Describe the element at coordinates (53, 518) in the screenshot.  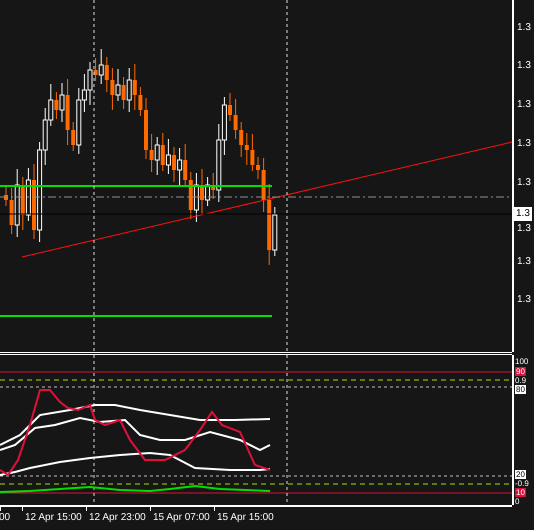
I see `time-label: 12 Apr 15:00` at that location.